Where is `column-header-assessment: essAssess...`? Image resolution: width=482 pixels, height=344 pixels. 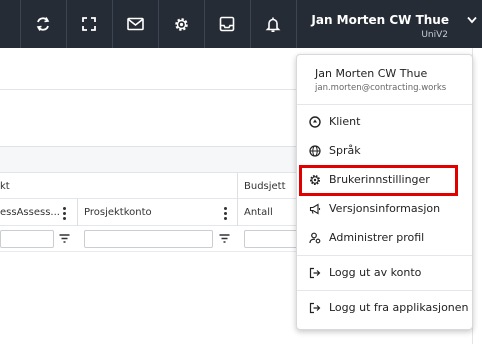
column-header-assessment: essAssess... is located at coordinates (30, 212).